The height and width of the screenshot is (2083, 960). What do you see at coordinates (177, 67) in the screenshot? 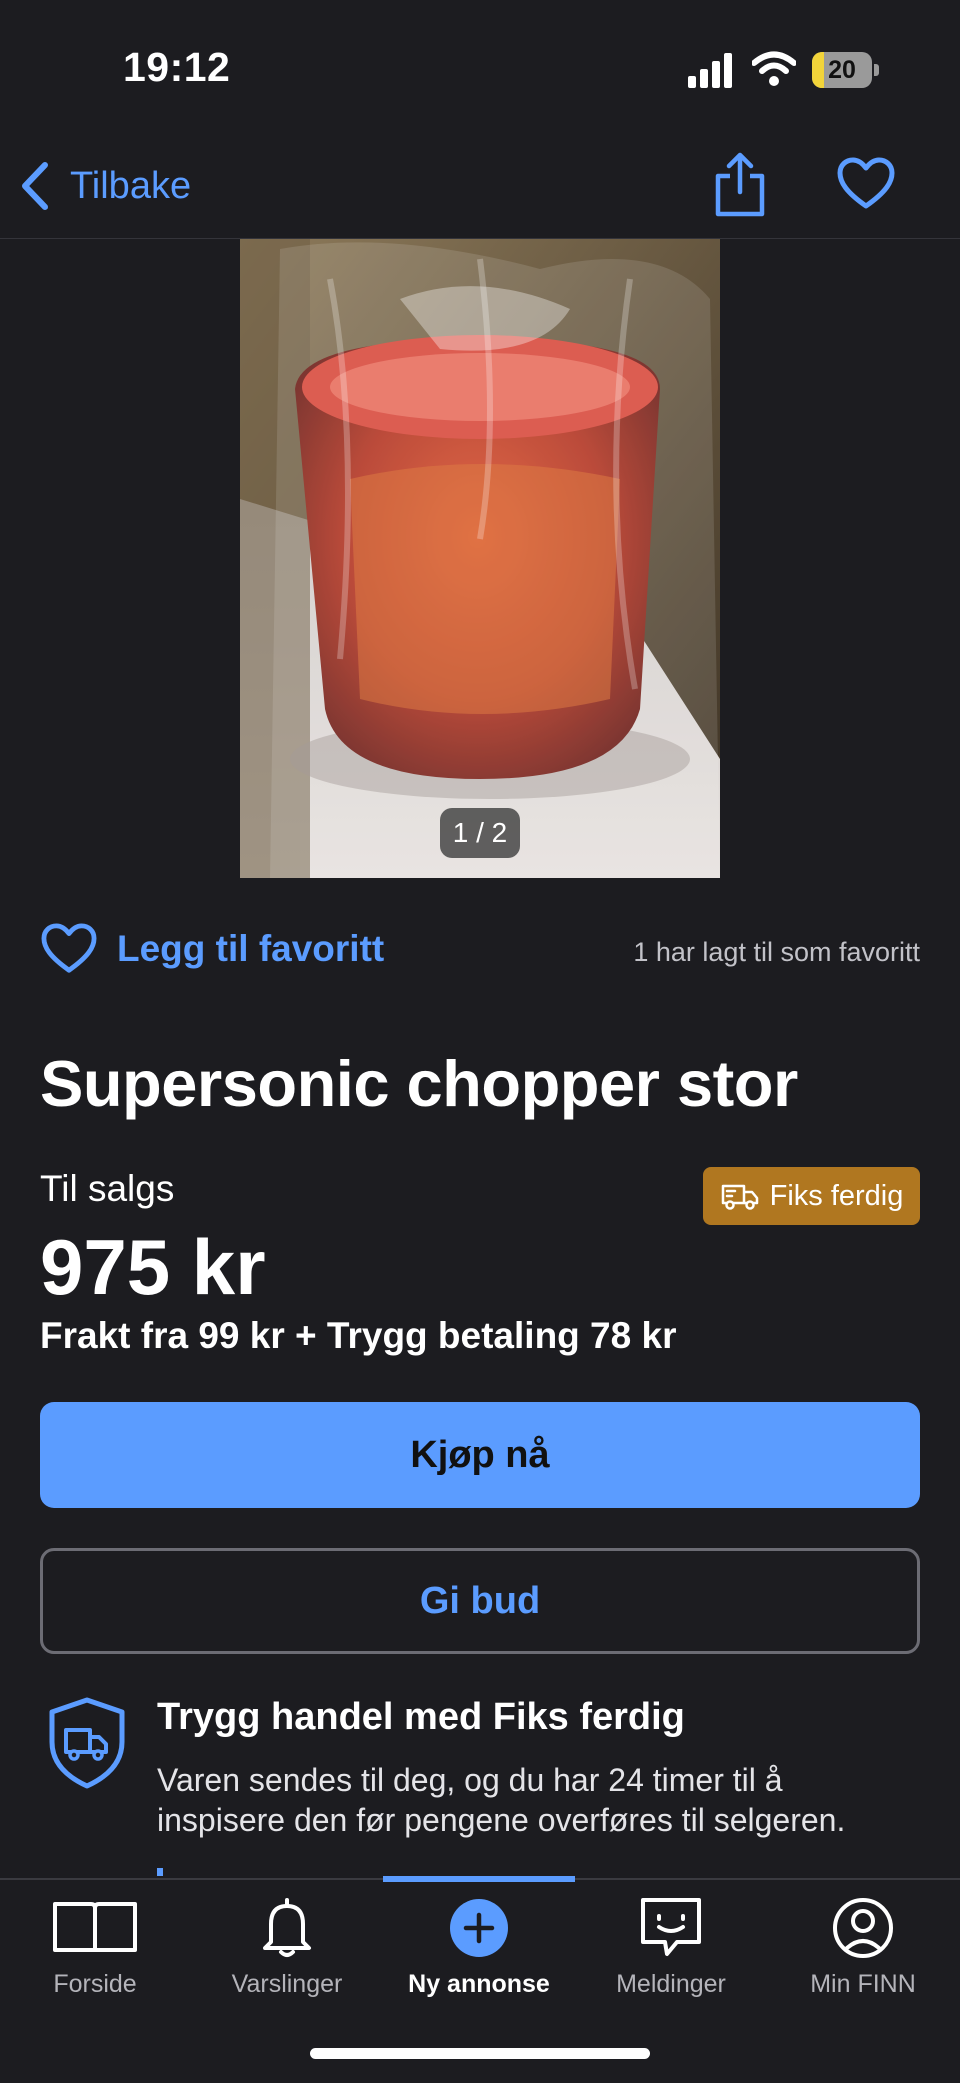
I see `status-time: 19:12` at bounding box center [177, 67].